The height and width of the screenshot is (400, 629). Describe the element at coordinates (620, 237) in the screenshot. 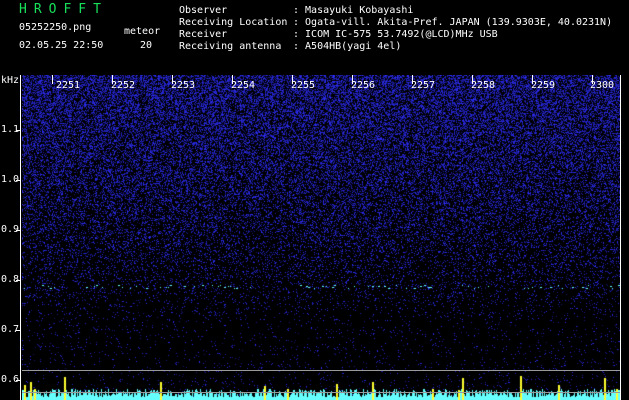

I see `right-axis-line` at that location.